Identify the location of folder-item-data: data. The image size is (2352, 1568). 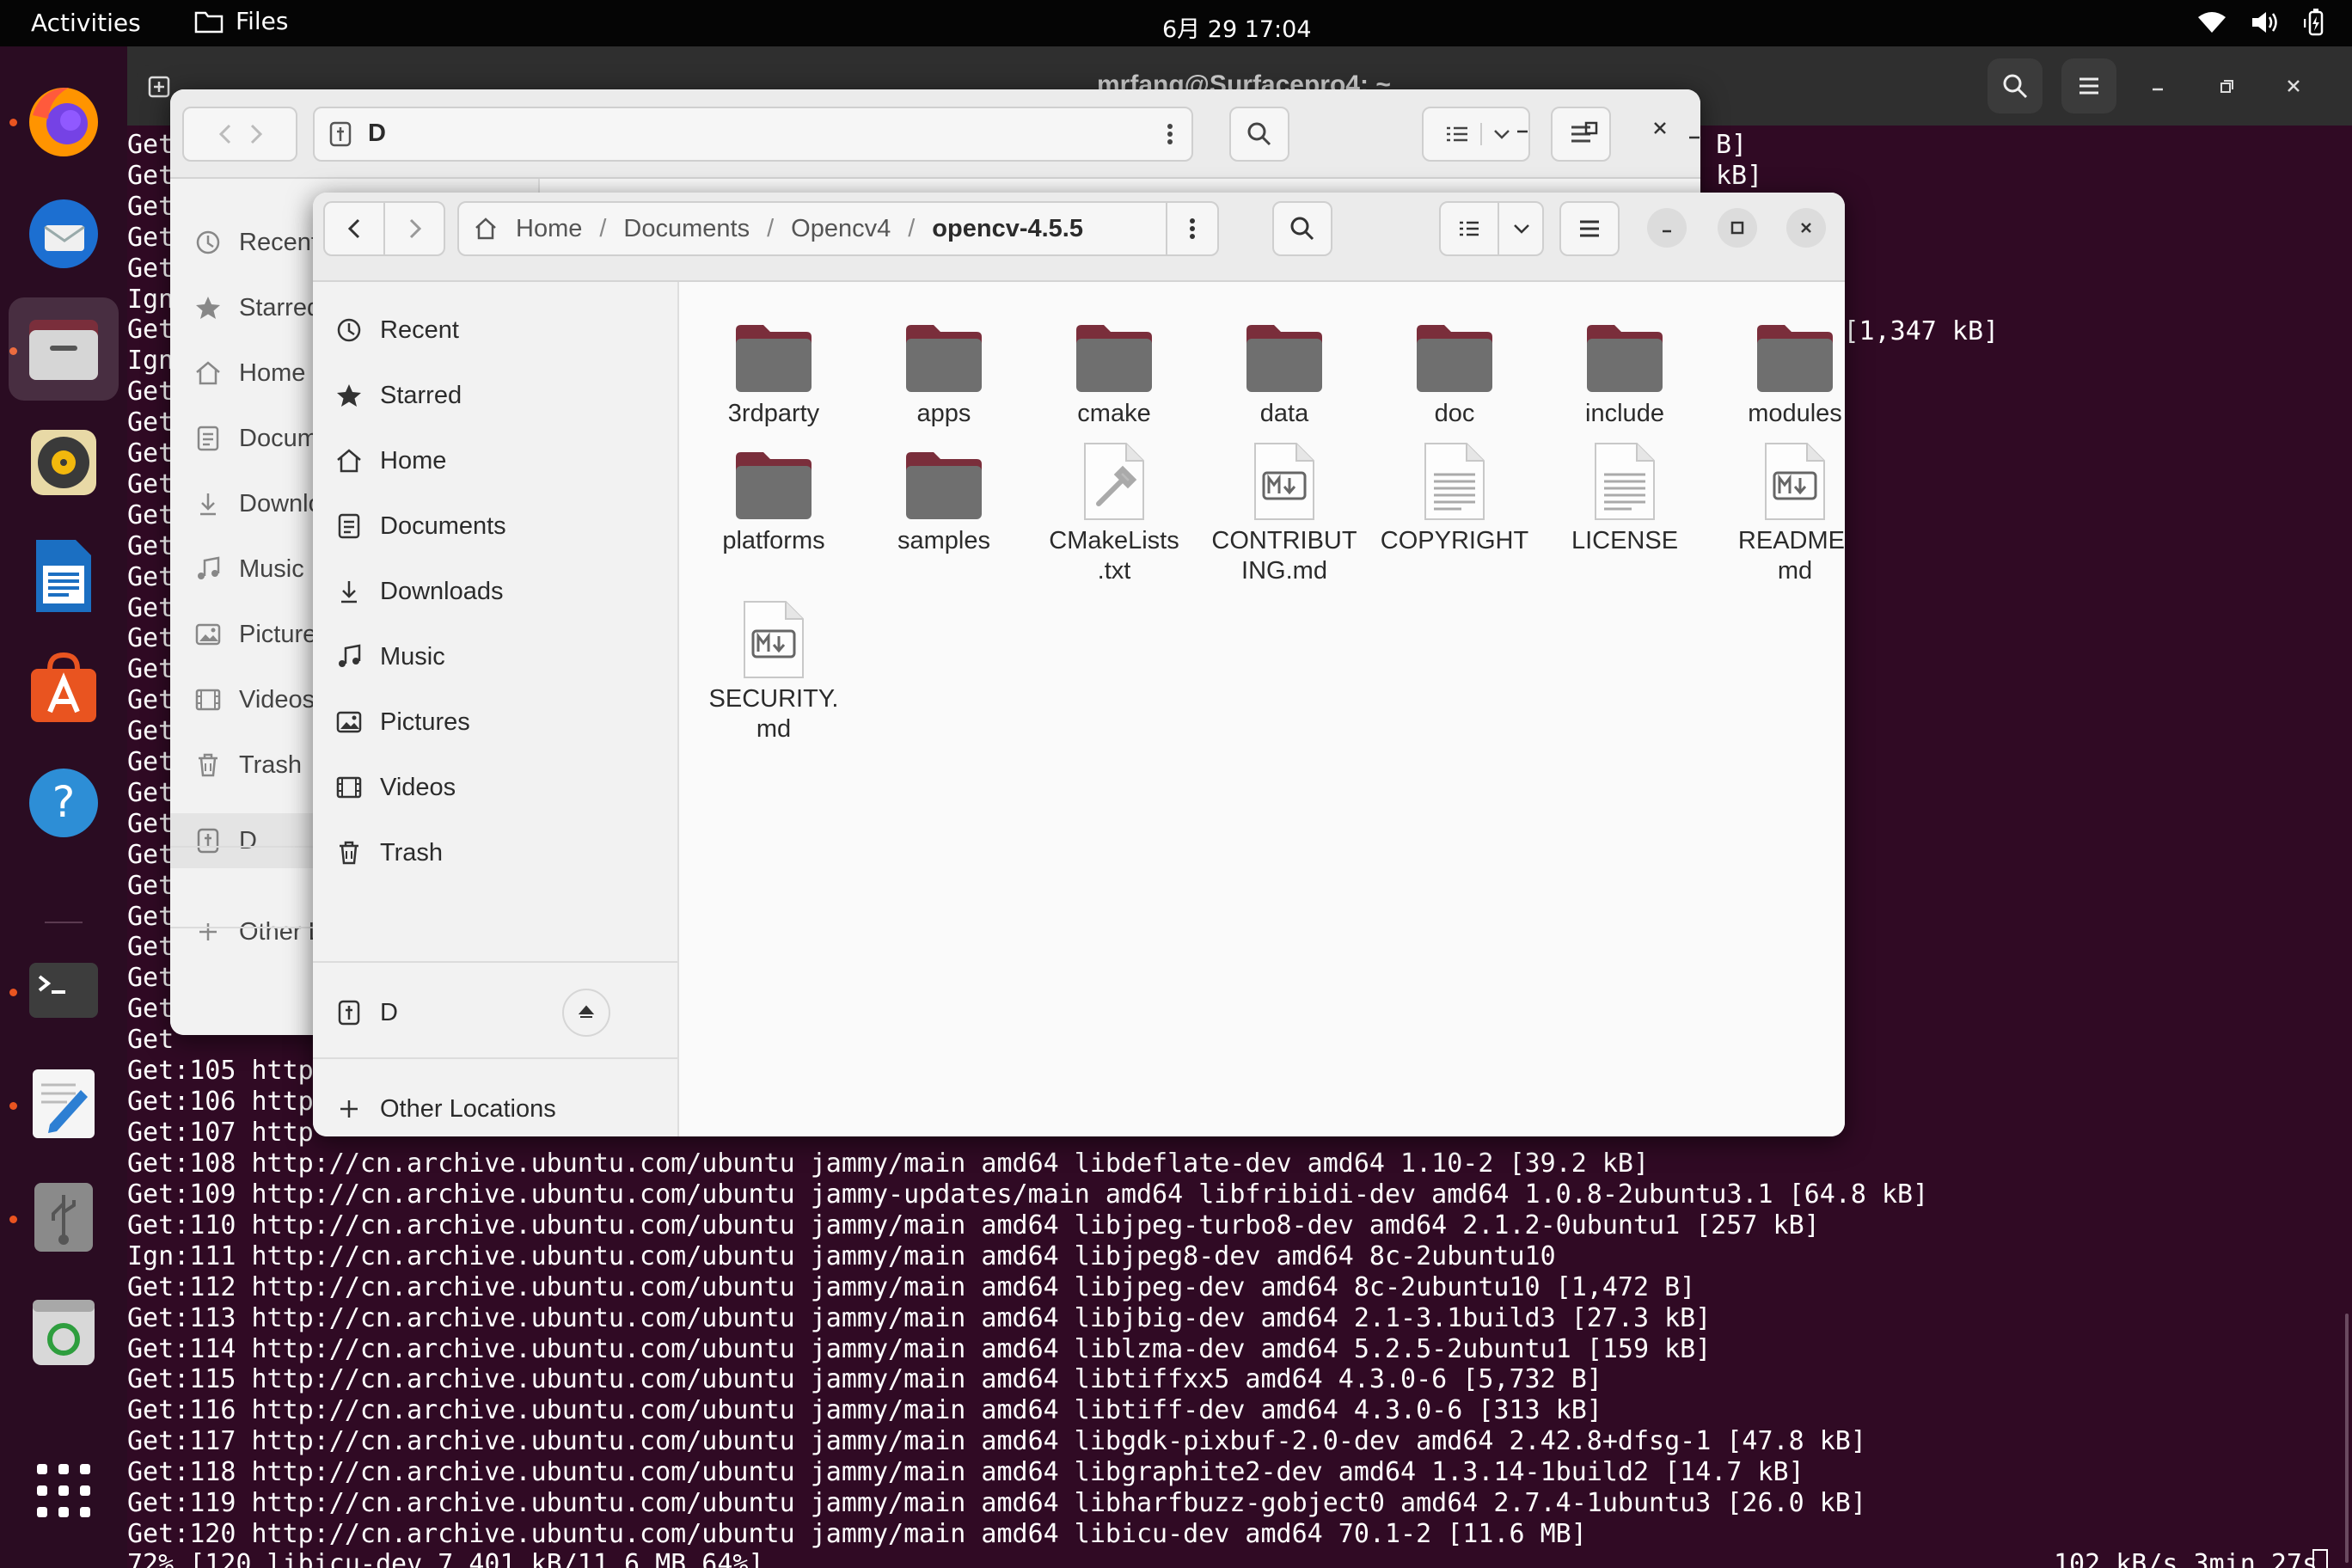
(1284, 369).